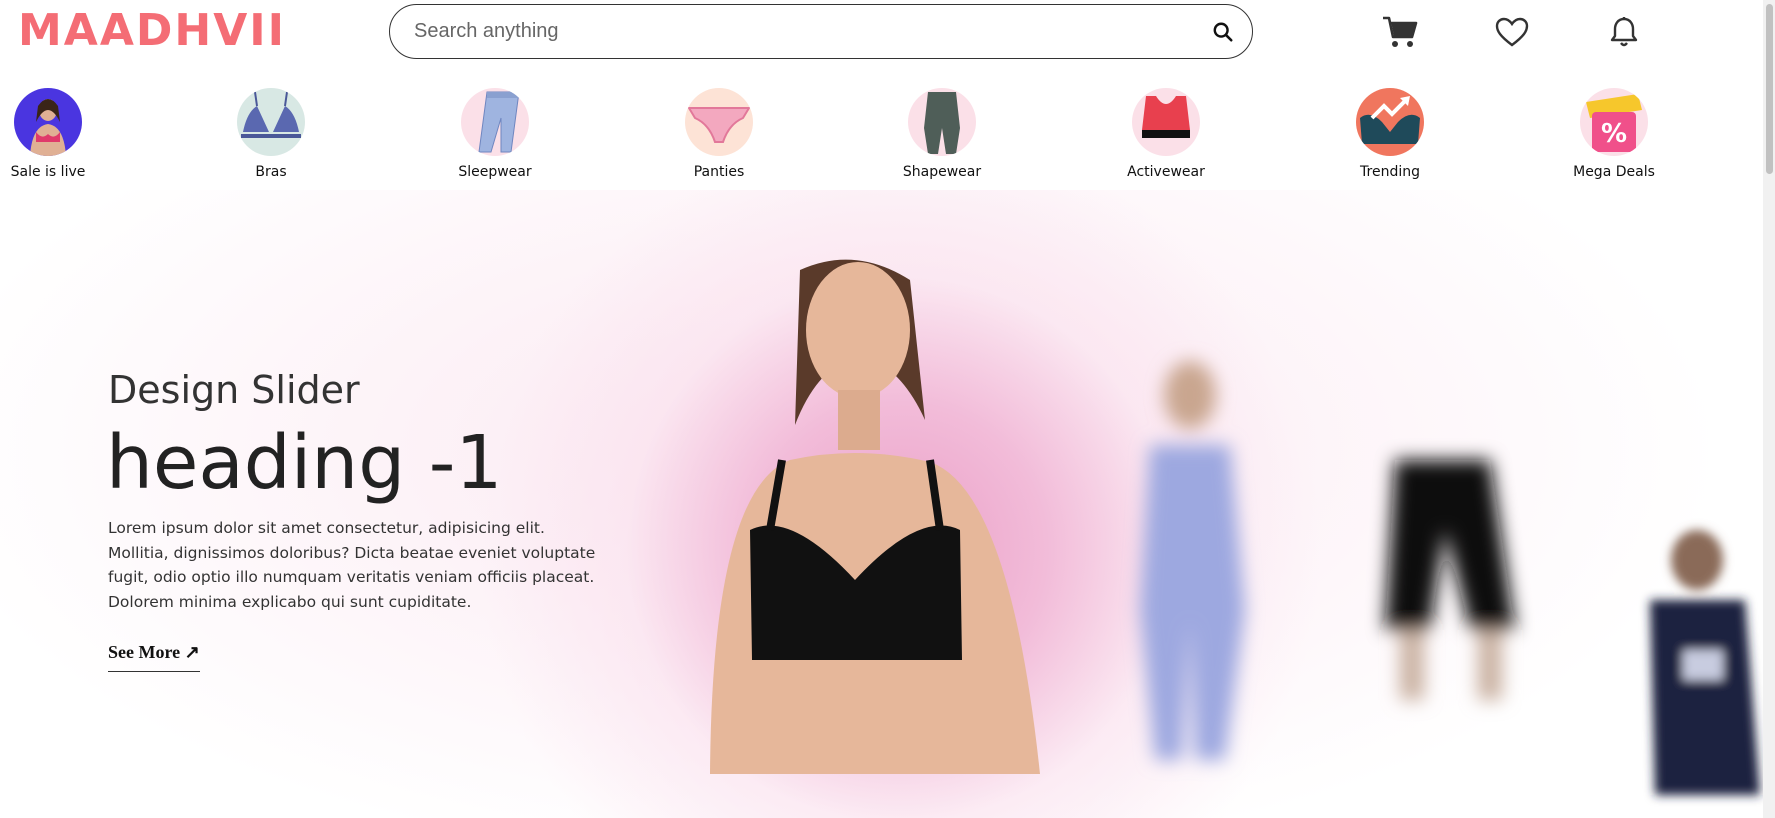 The width and height of the screenshot is (1775, 818). What do you see at coordinates (1450, 580) in the screenshot?
I see `blurred-capri-image` at bounding box center [1450, 580].